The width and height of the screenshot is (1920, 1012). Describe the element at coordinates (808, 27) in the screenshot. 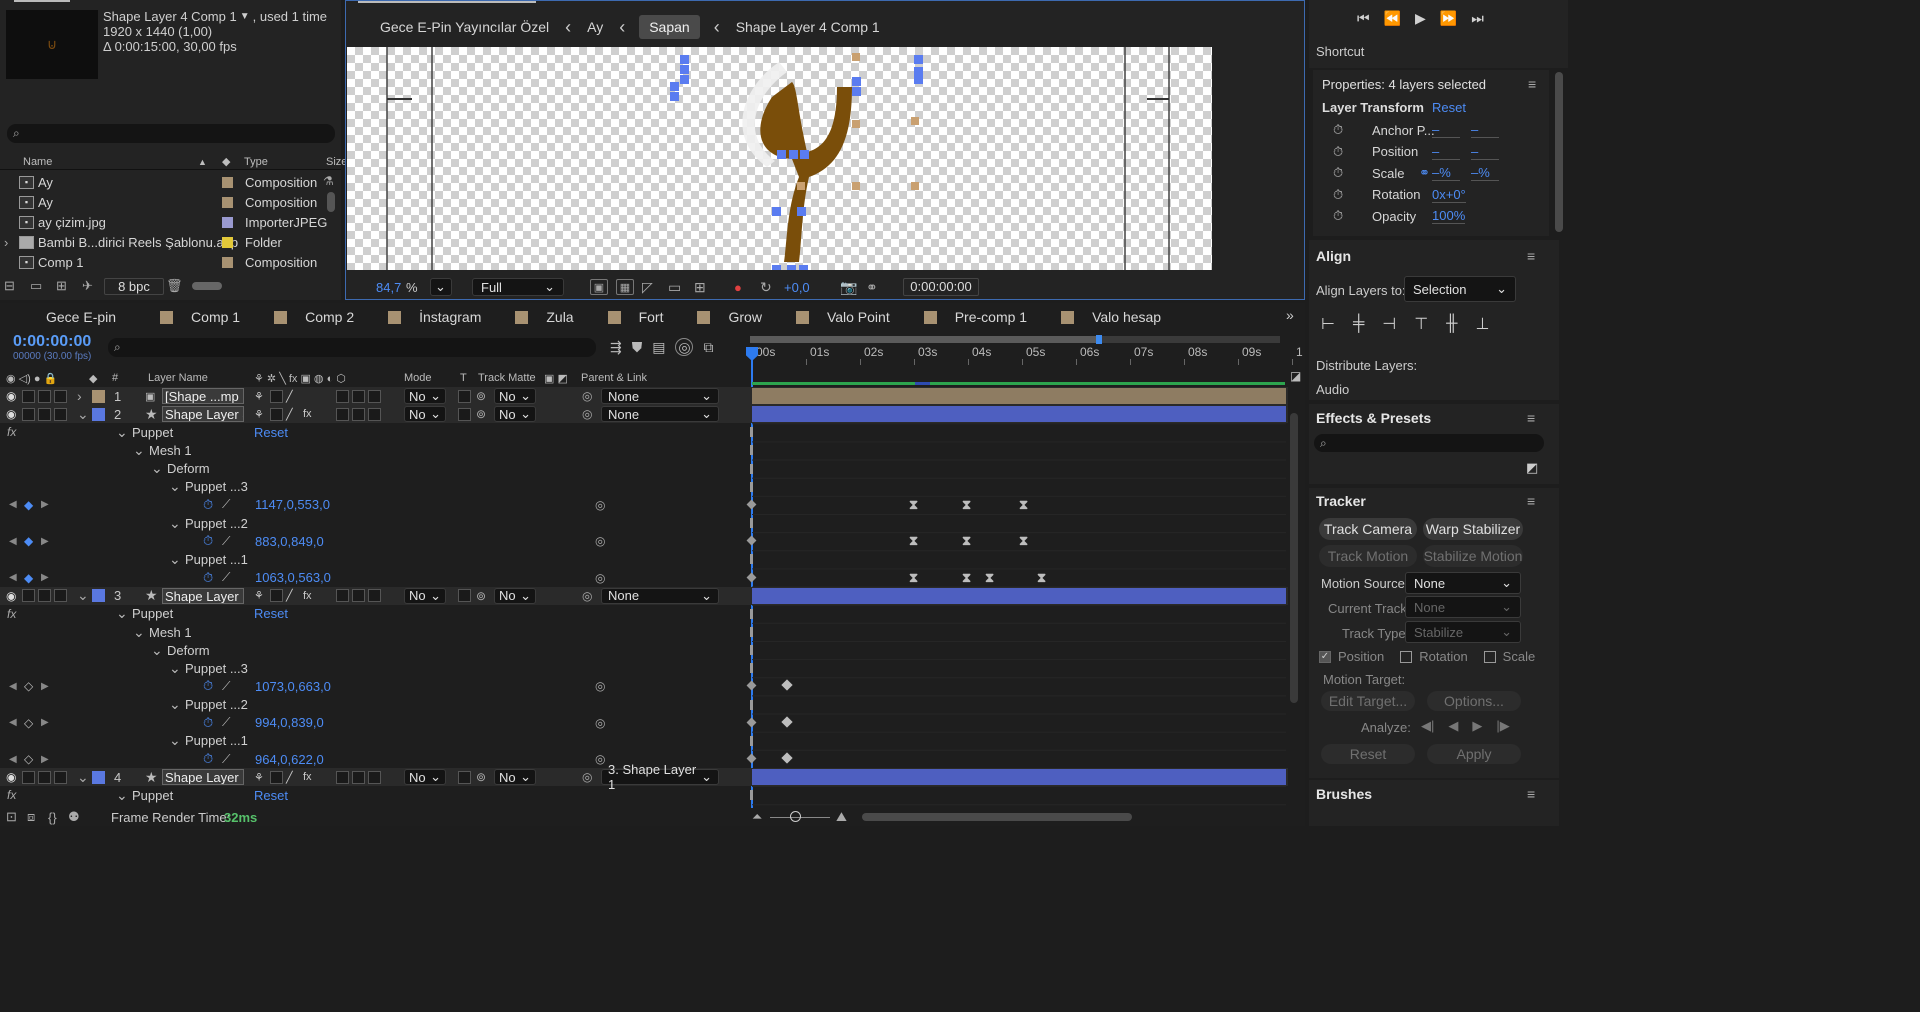

I see `breadcrumb-item: Shape Layer 4 Comp 1` at that location.